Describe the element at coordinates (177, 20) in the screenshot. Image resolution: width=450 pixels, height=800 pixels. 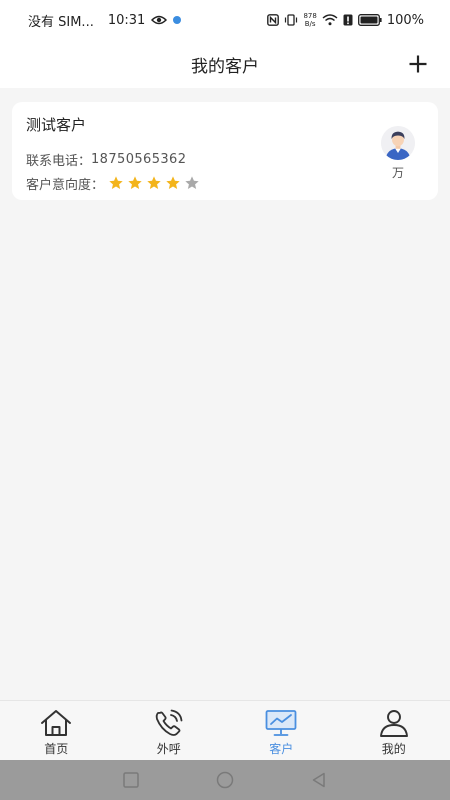
I see `notification-dot-icon` at that location.